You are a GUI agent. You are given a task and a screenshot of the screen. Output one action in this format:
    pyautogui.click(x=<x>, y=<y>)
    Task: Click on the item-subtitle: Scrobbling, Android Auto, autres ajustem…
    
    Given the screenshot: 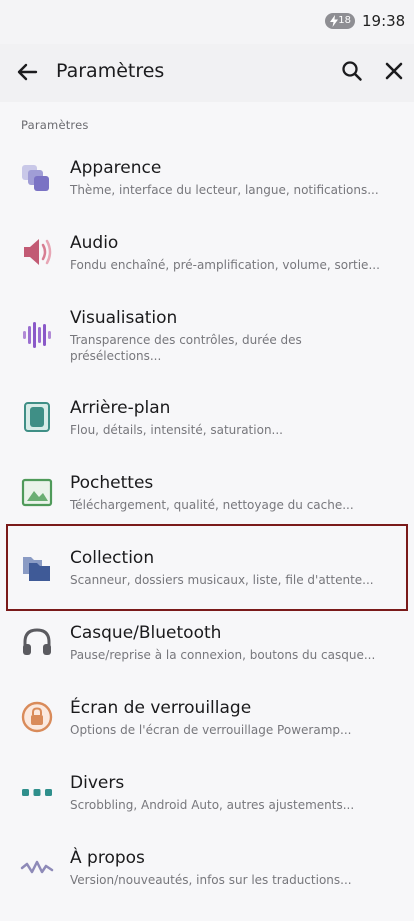 What is the action you would take?
    pyautogui.click(x=212, y=805)
    